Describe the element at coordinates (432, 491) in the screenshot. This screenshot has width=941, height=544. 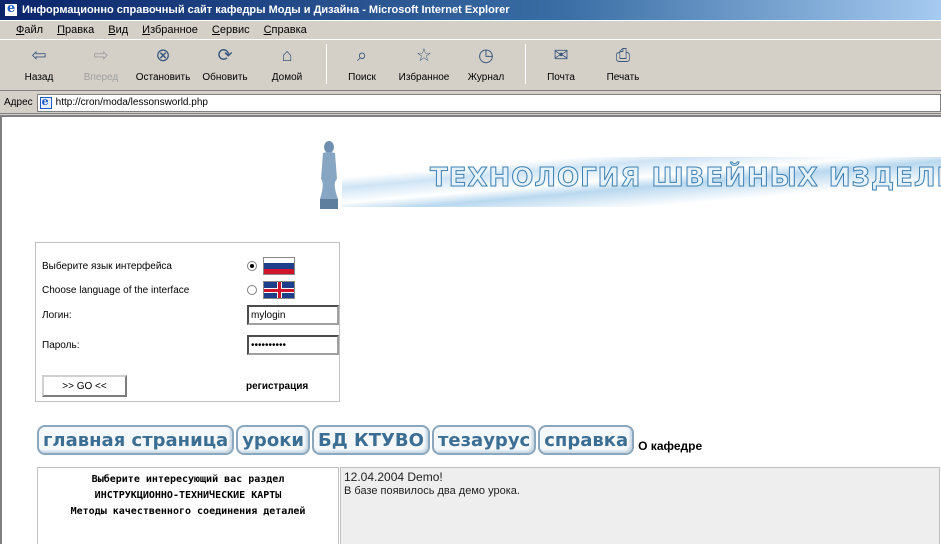
I see `news-text: В базе появилось два демо урока.` at that location.